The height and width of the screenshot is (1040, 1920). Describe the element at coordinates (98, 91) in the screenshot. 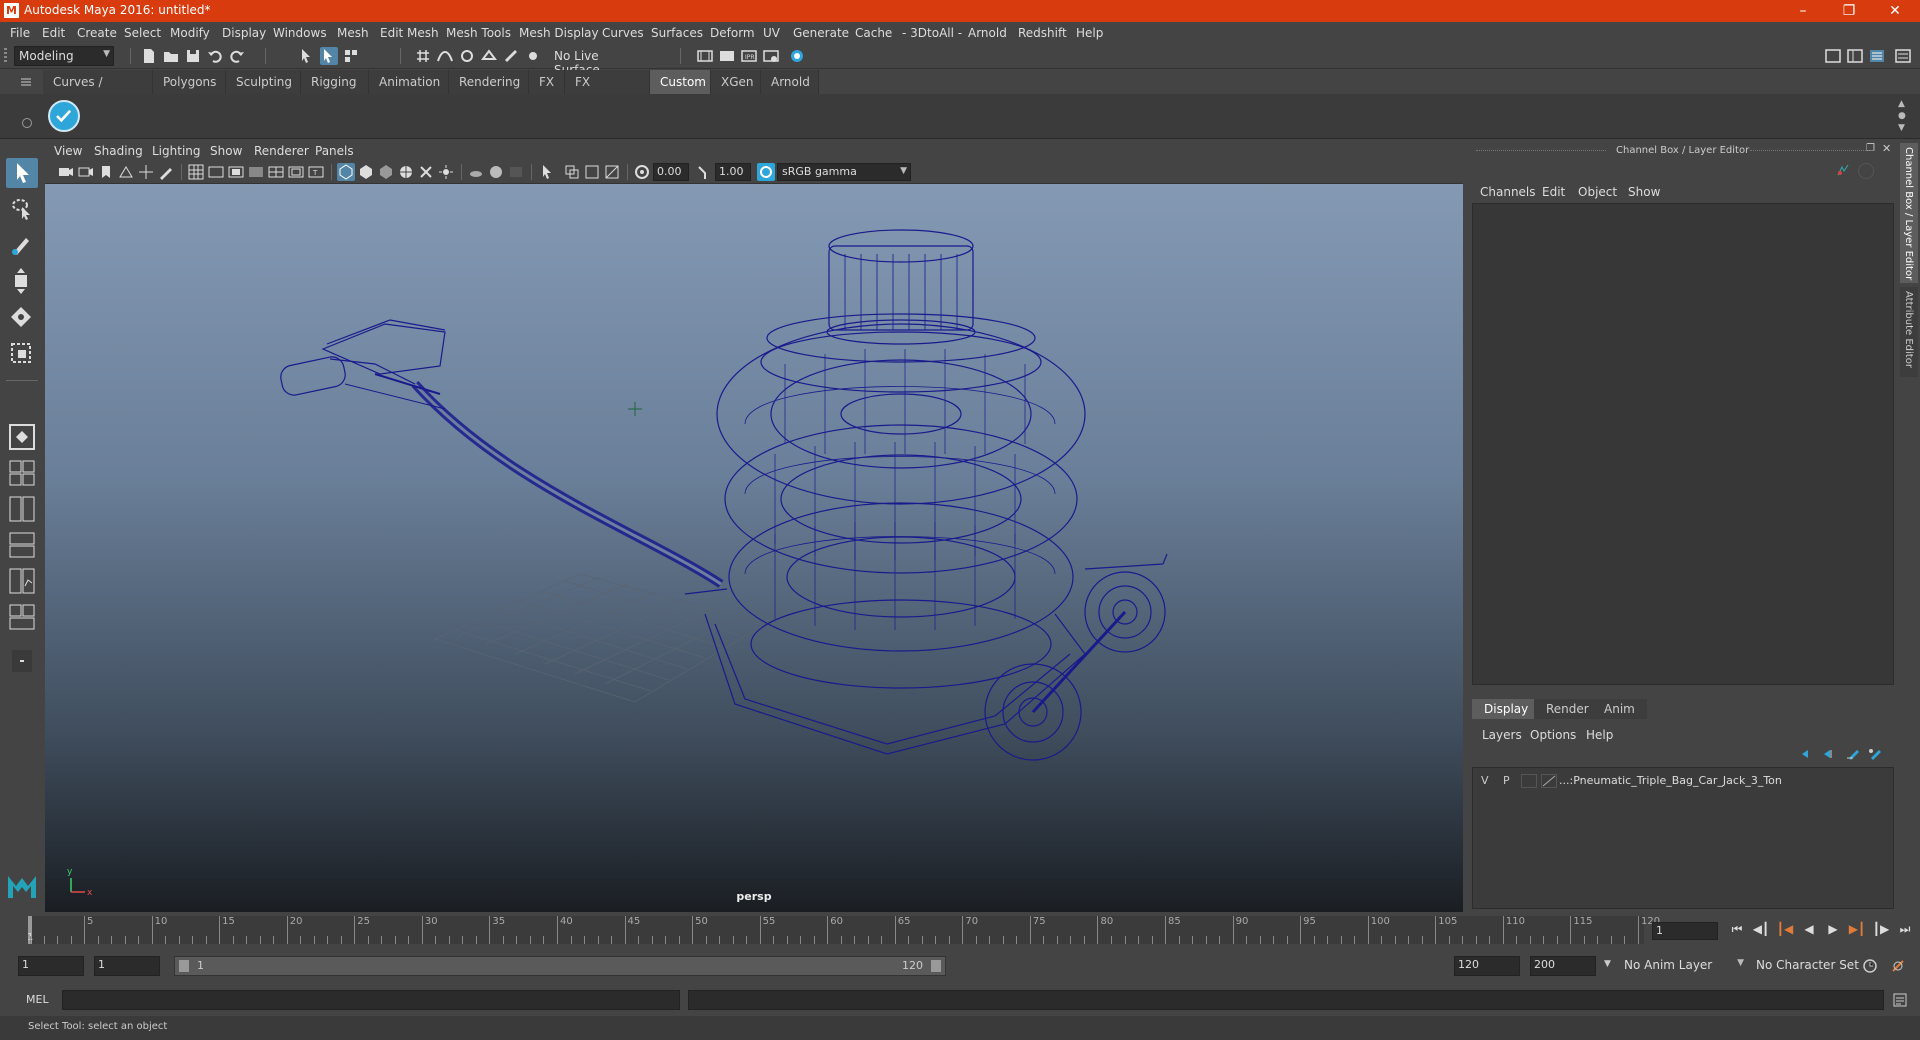

I see `shelf-tab-curves-surfaces: Curves / Surfaces` at that location.